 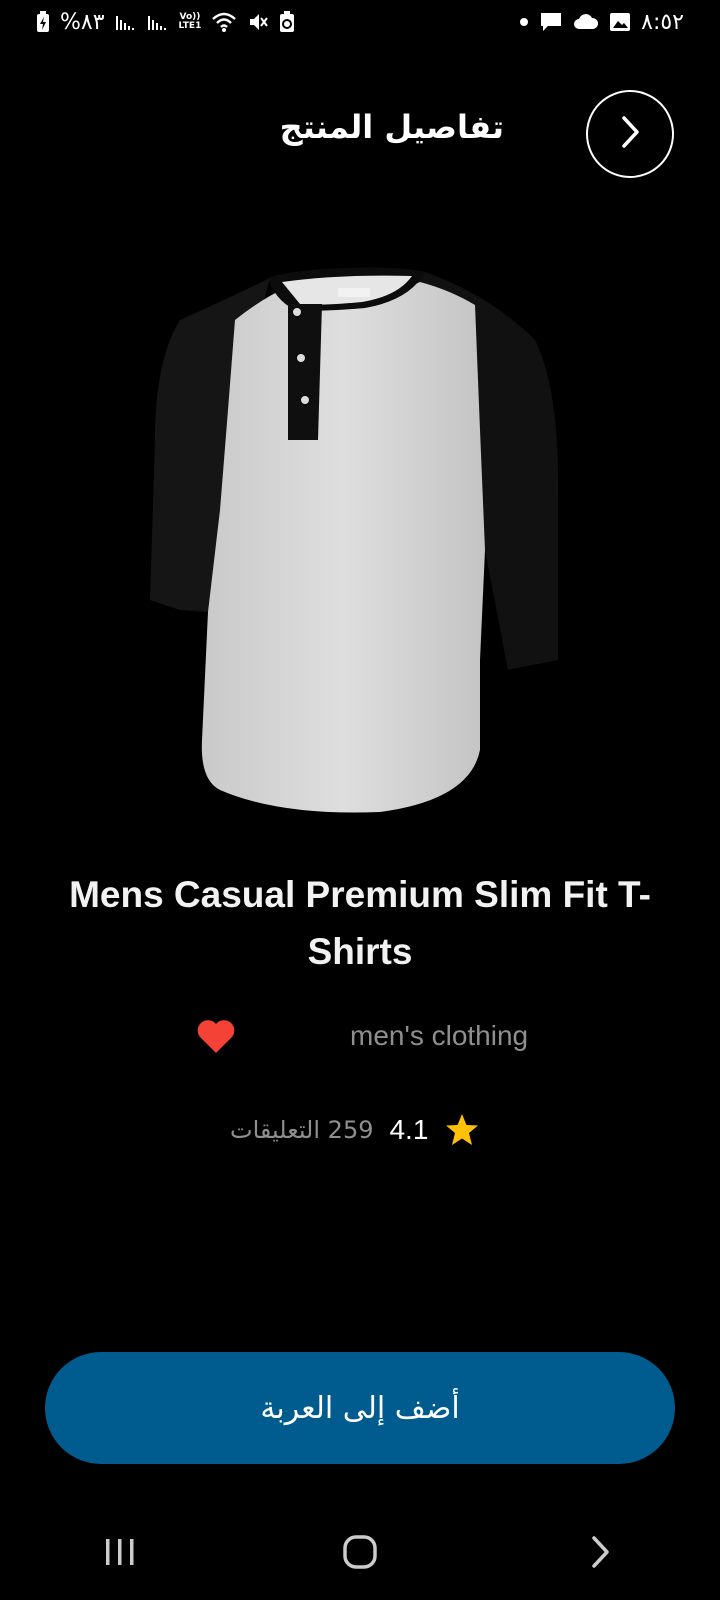 I want to click on gallery-icon, so click(x=620, y=22).